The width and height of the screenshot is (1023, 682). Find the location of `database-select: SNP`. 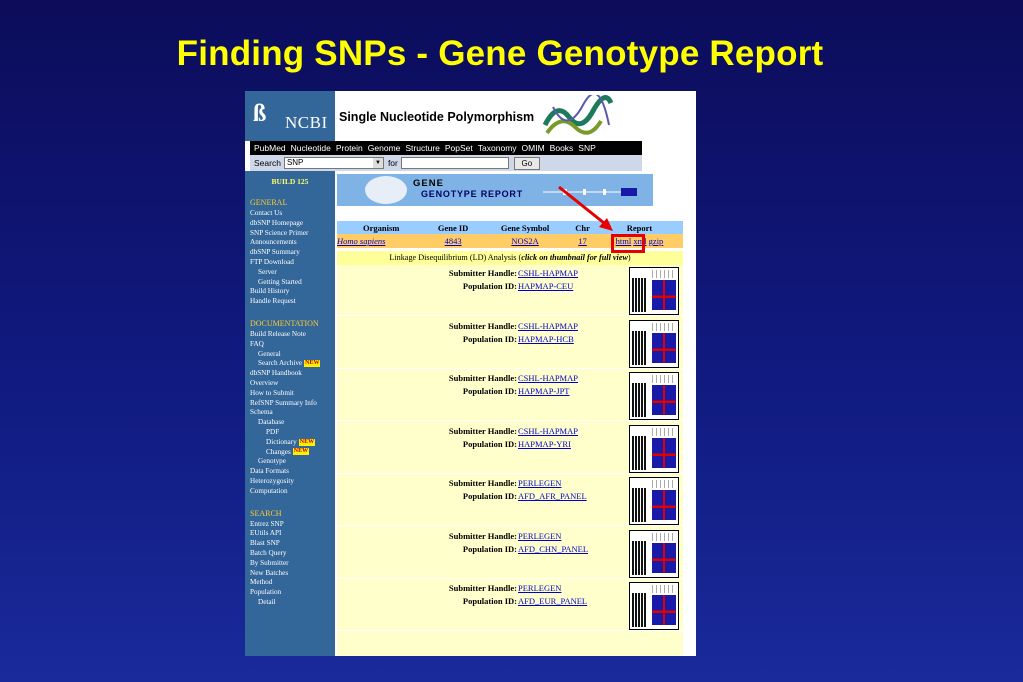

database-select: SNP is located at coordinates (333, 163).